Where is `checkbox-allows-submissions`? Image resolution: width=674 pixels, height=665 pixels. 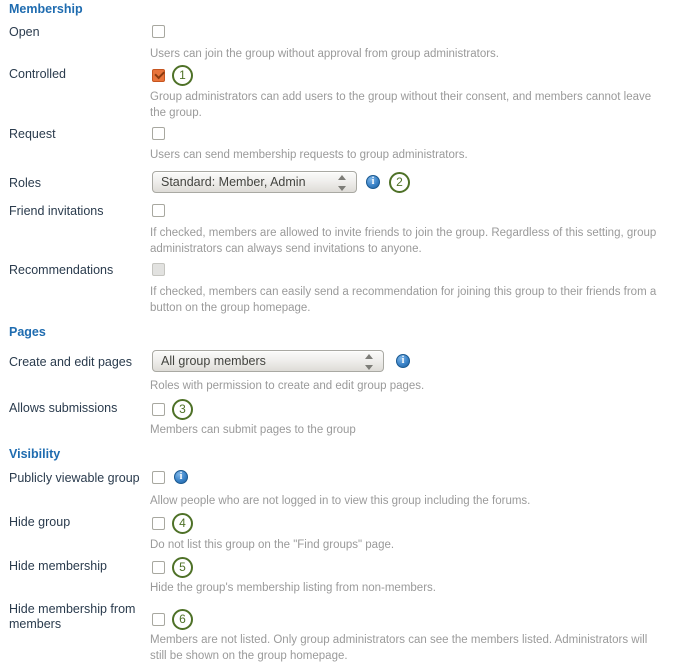 checkbox-allows-submissions is located at coordinates (158, 409).